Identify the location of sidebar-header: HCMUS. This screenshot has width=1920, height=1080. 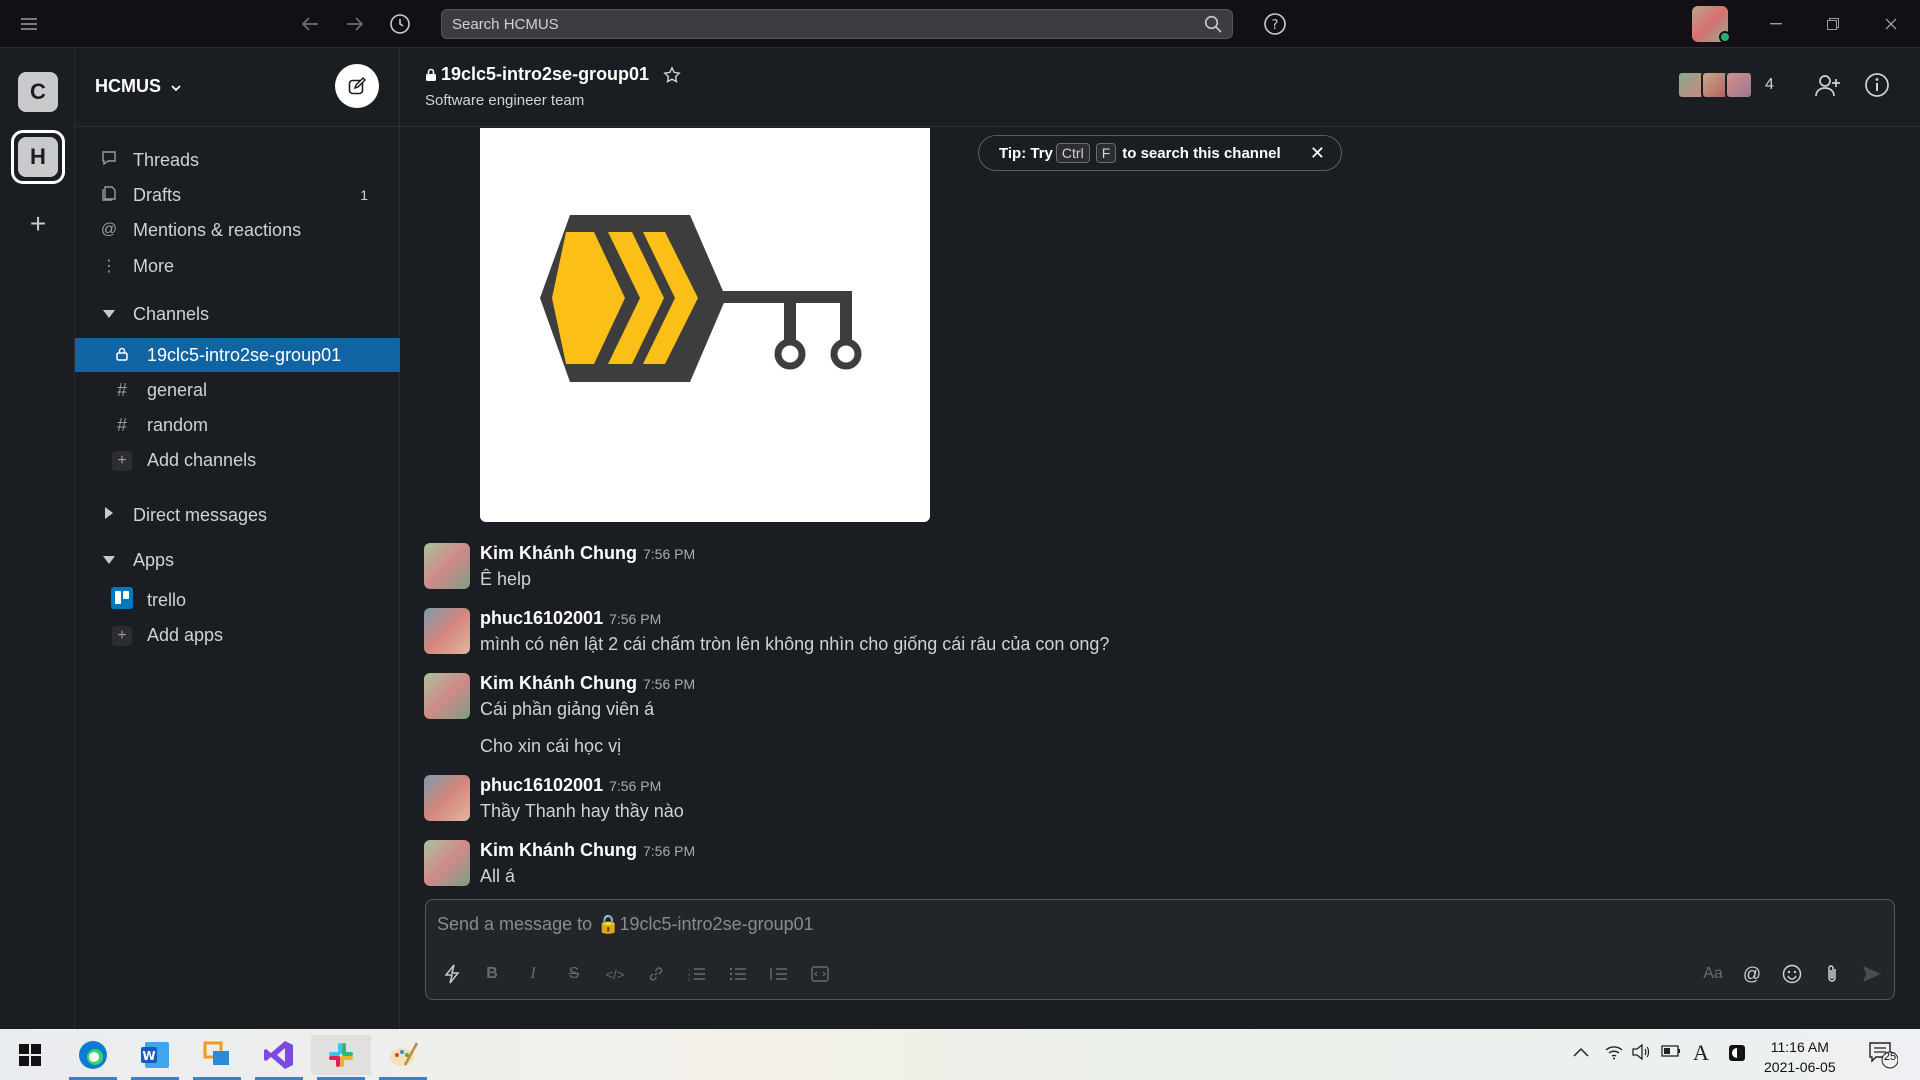
(237, 87).